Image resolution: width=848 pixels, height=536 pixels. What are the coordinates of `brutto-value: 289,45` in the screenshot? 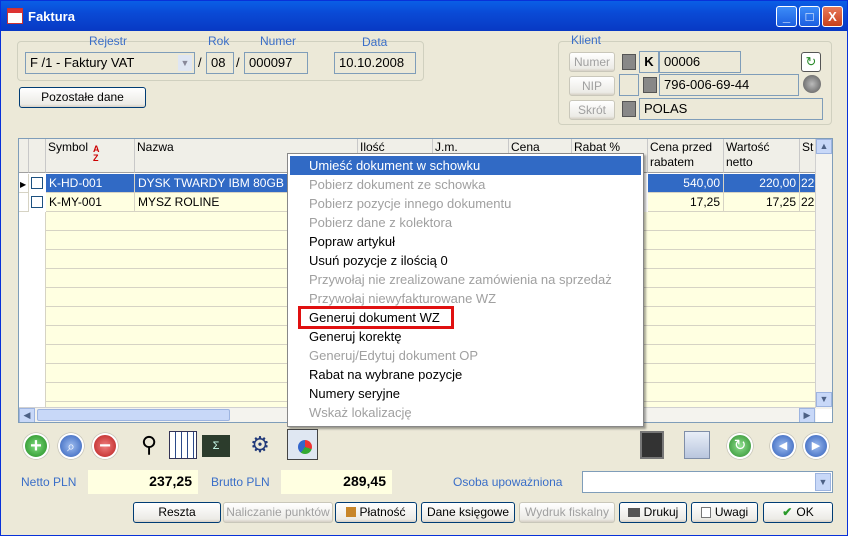 It's located at (336, 482).